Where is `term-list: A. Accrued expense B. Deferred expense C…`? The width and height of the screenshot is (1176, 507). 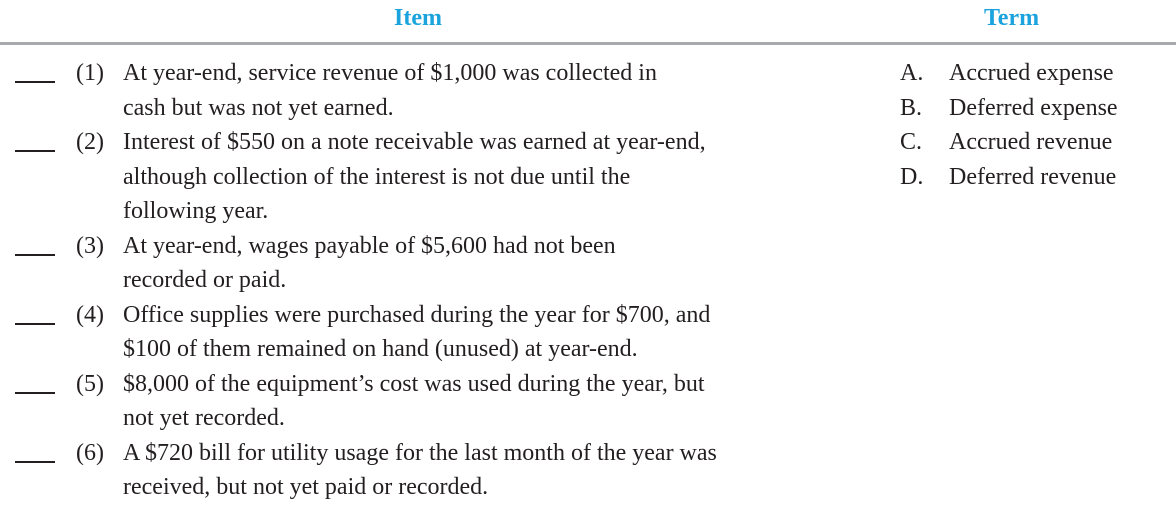
term-list: A. Accrued expense B. Deferred expense C… is located at coordinates (1035, 125).